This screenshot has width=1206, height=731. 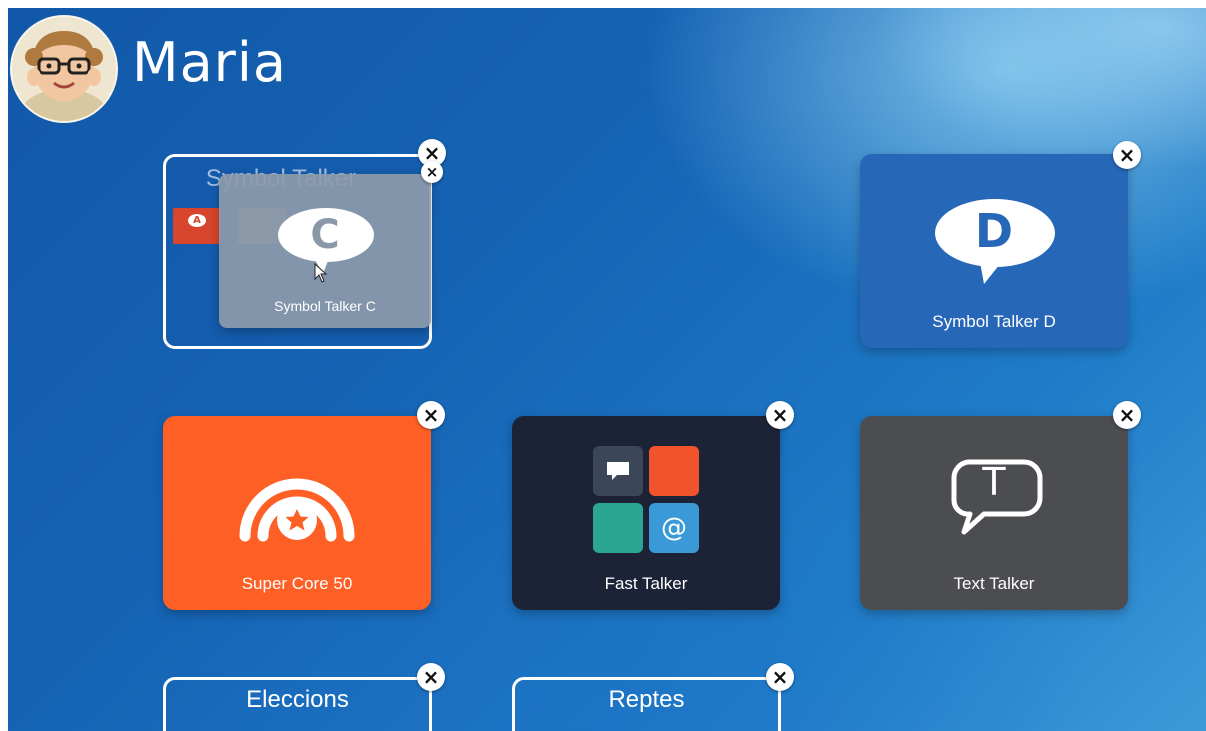 What do you see at coordinates (197, 220) in the screenshot?
I see `mini-speech-icon: A` at bounding box center [197, 220].